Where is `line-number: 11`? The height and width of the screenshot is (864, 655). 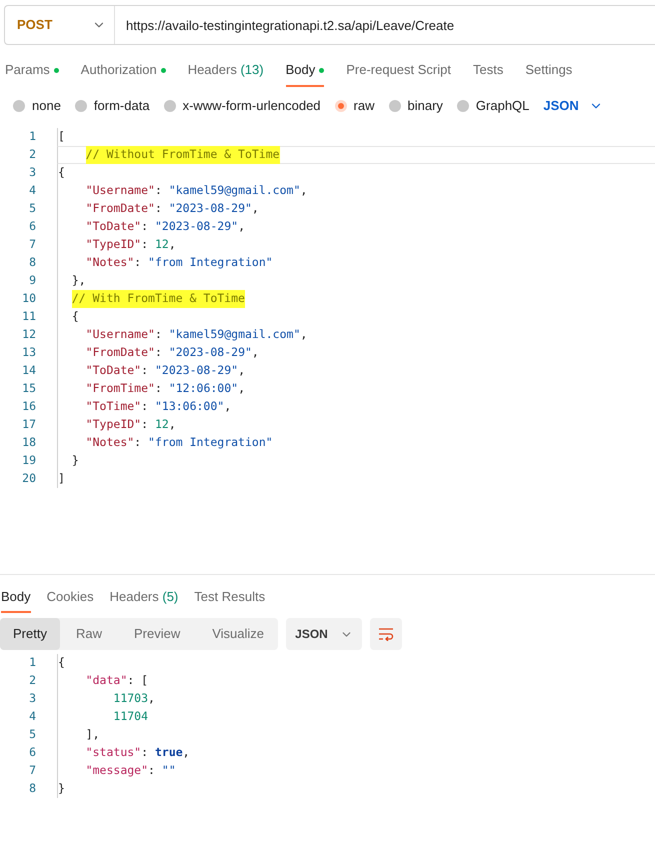 line-number: 11 is located at coordinates (28, 317).